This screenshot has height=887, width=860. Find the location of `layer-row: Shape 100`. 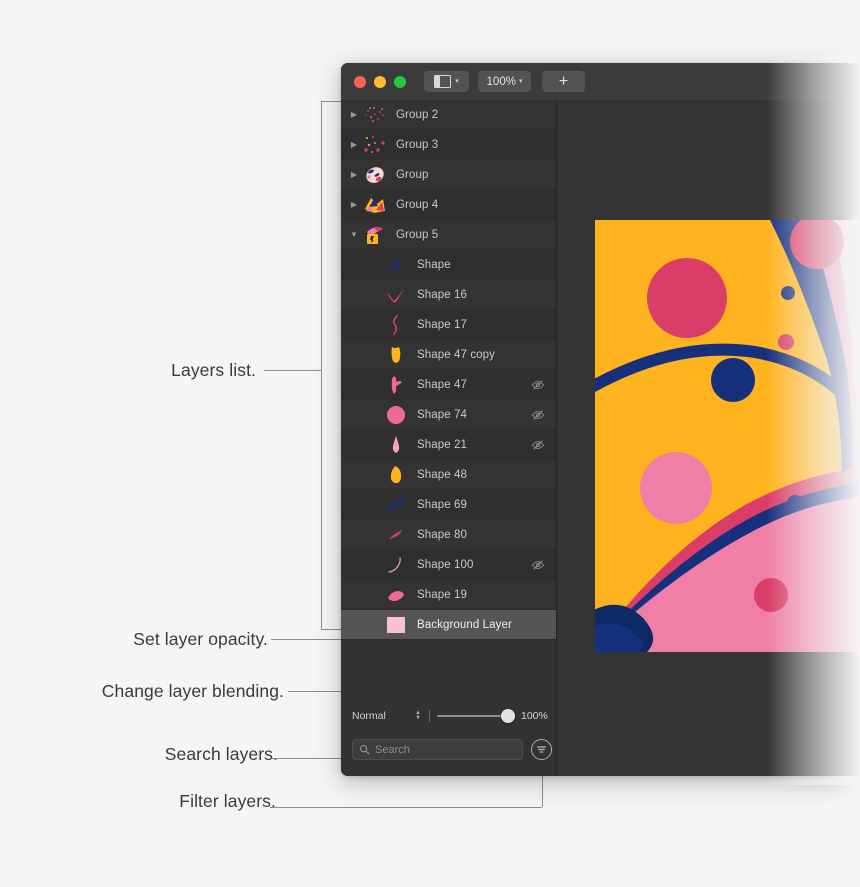

layer-row: Shape 100 is located at coordinates (448, 565).